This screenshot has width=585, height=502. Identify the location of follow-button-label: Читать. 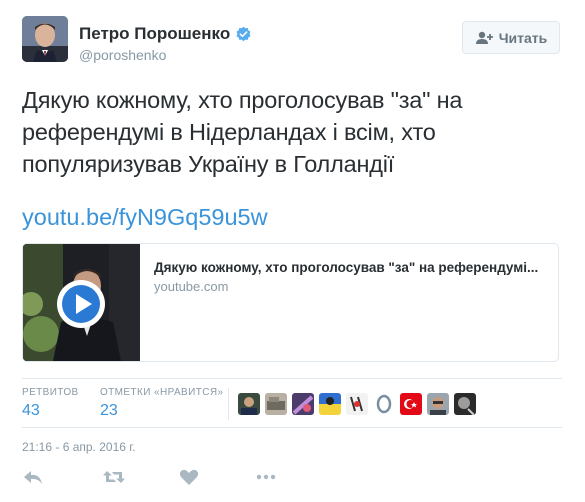
(523, 37).